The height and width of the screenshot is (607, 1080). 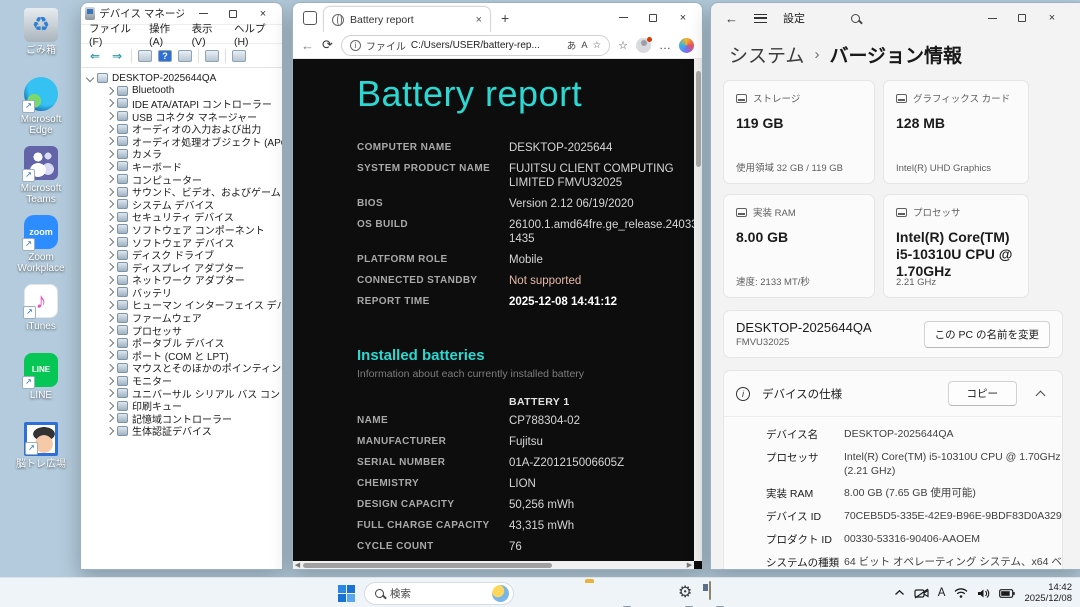 I want to click on ime-mode-indicator: A, so click(x=942, y=593).